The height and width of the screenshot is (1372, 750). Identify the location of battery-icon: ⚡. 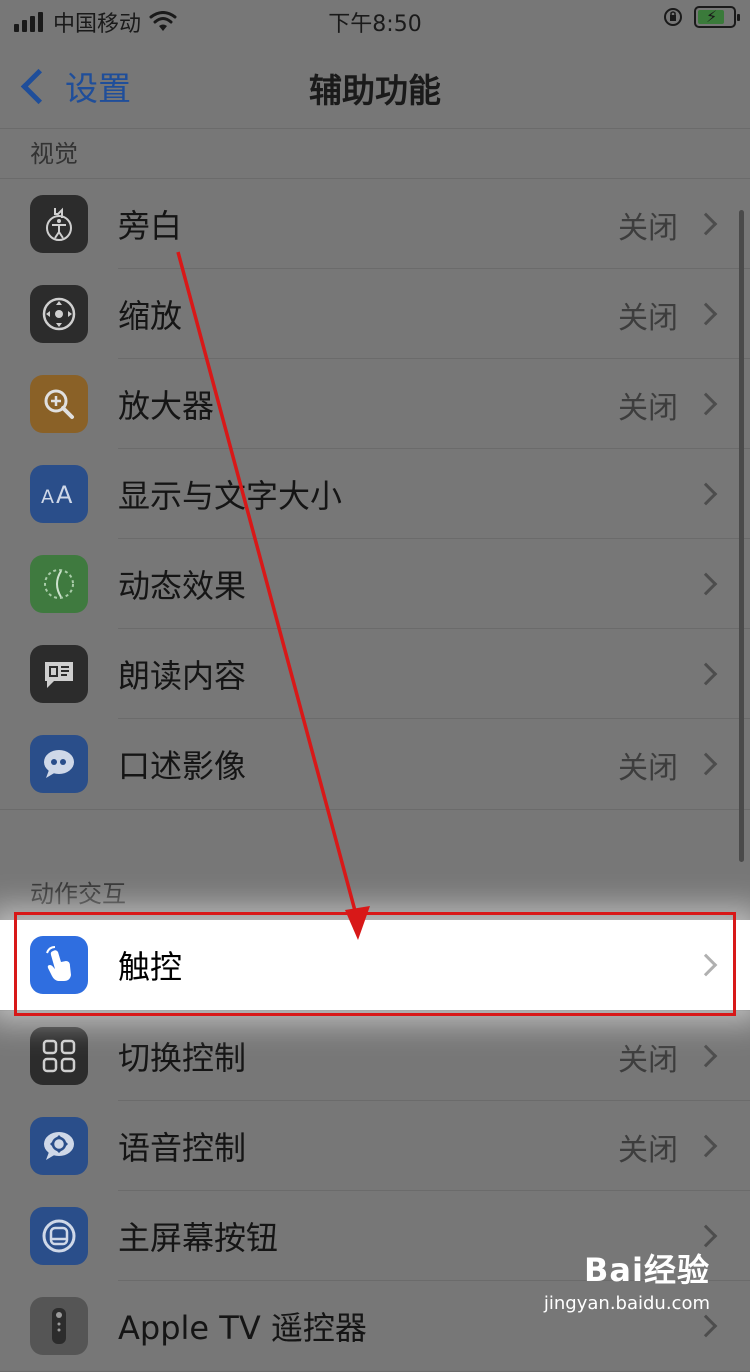
(717, 17).